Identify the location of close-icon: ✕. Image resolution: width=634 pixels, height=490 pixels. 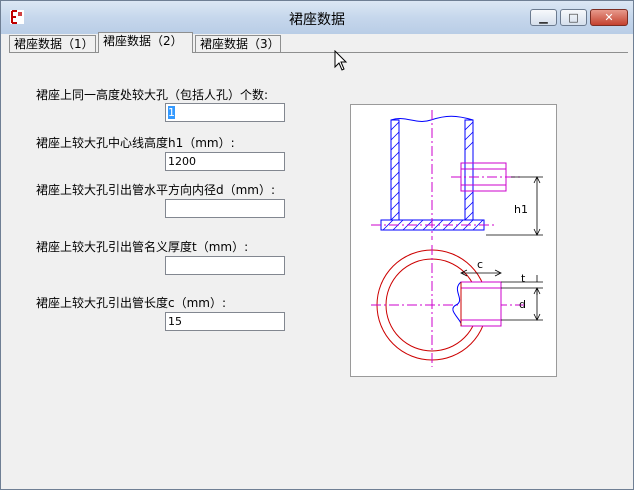
(609, 17).